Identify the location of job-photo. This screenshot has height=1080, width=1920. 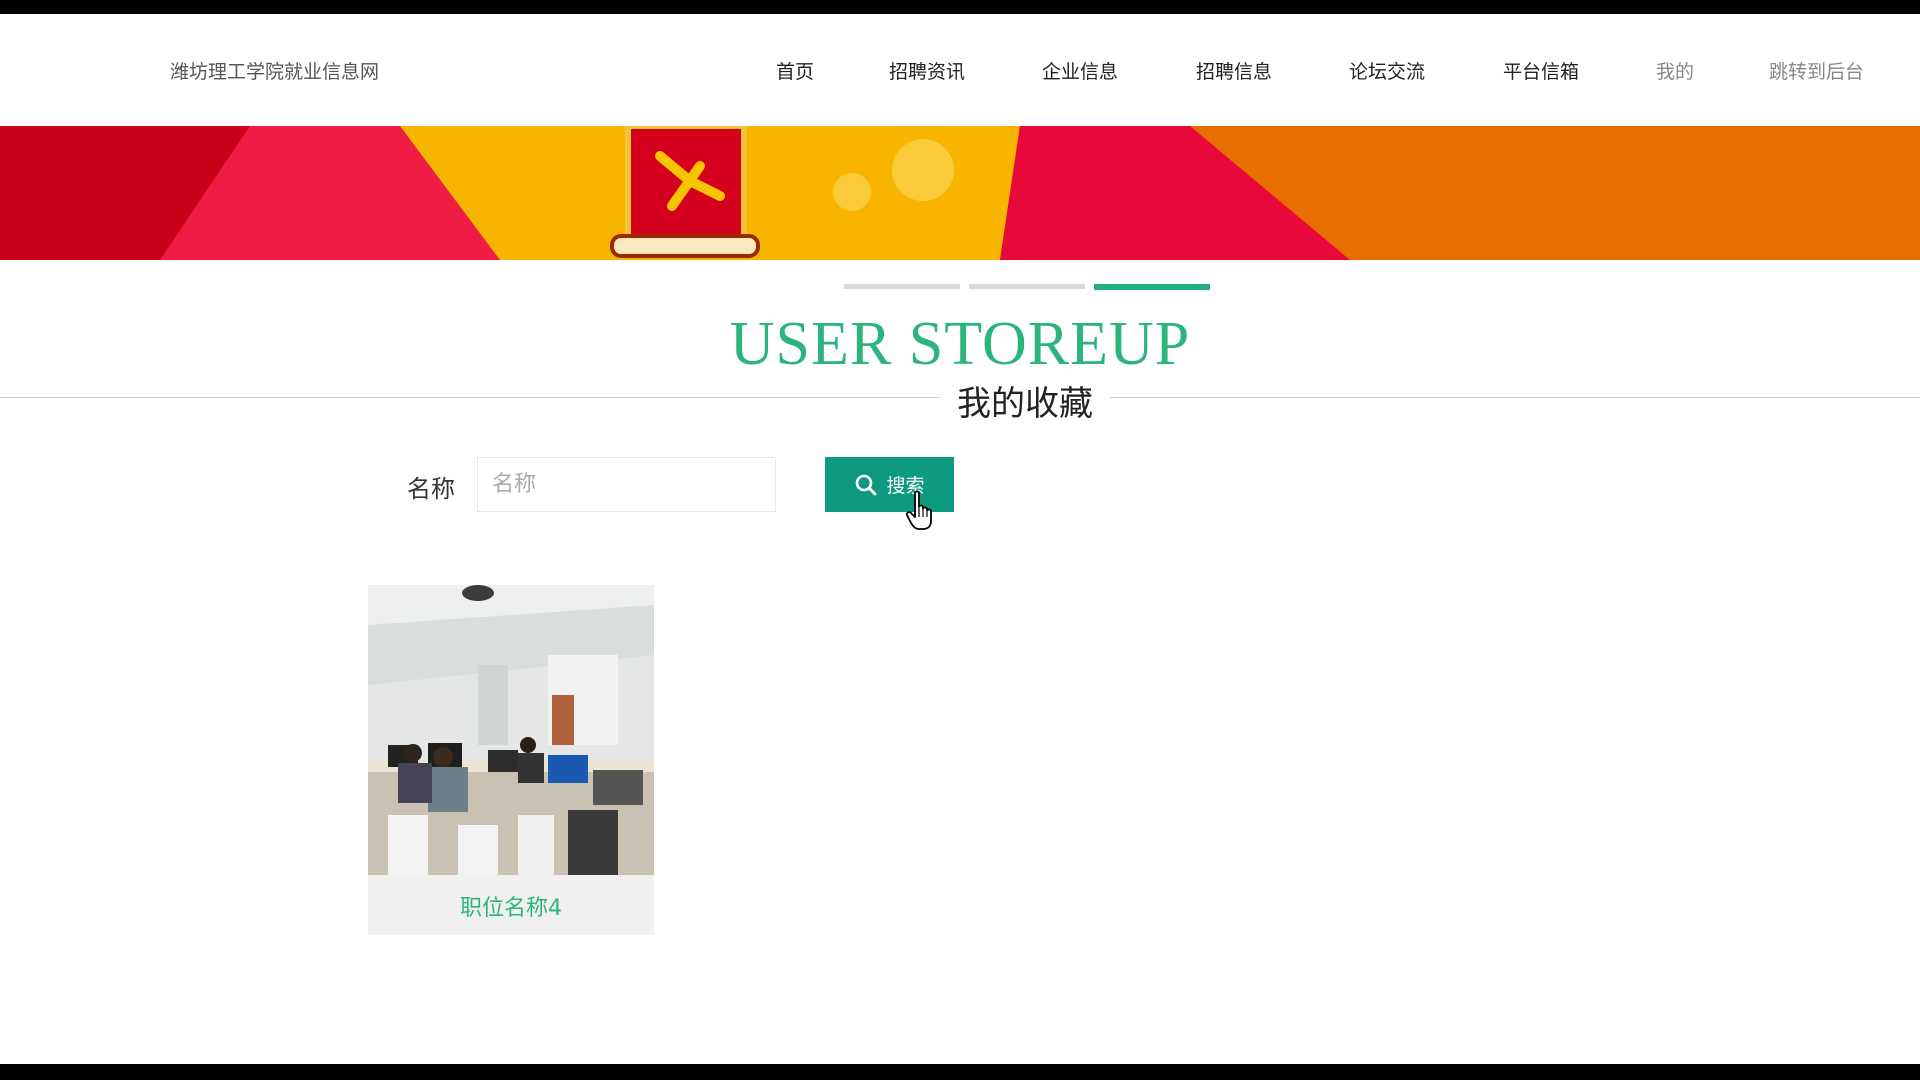
(511, 730).